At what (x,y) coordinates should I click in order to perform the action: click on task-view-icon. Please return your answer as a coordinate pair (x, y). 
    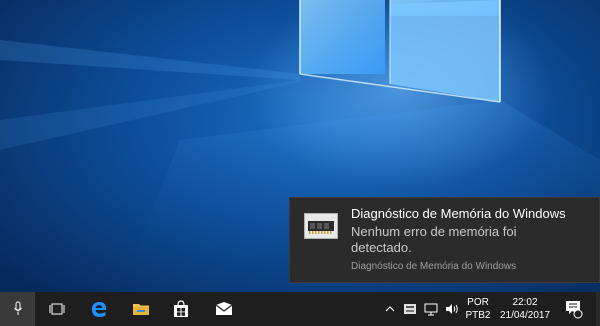
    Looking at the image, I should click on (57, 309).